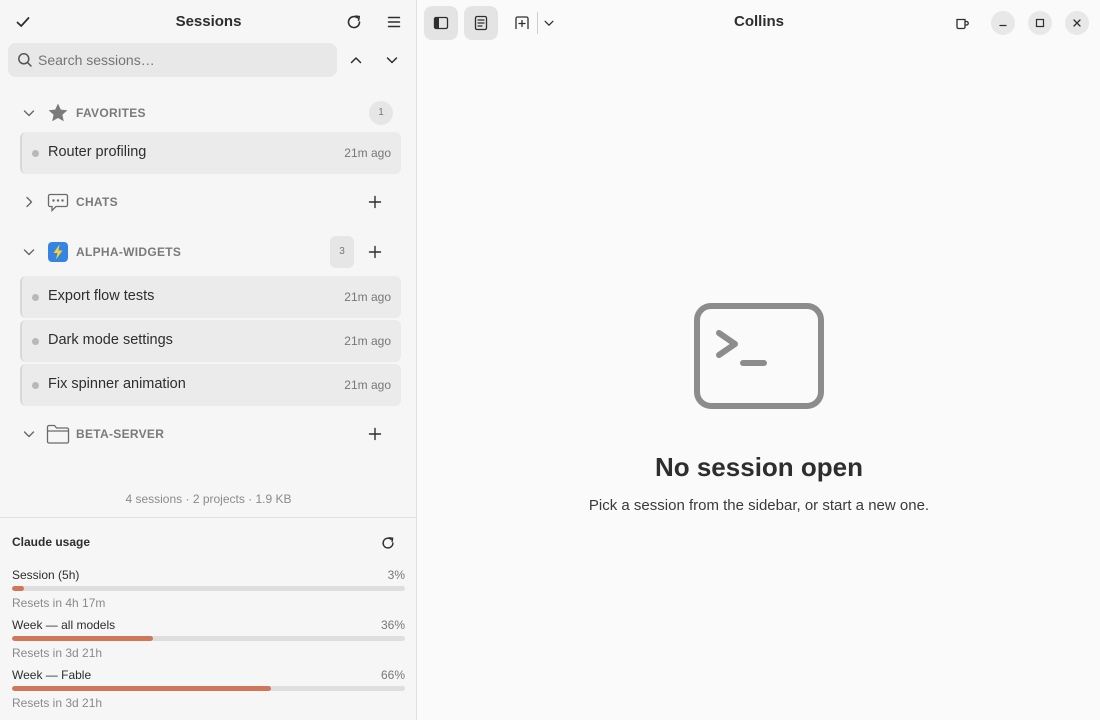  What do you see at coordinates (183, 60) in the screenshot?
I see `search-input` at bounding box center [183, 60].